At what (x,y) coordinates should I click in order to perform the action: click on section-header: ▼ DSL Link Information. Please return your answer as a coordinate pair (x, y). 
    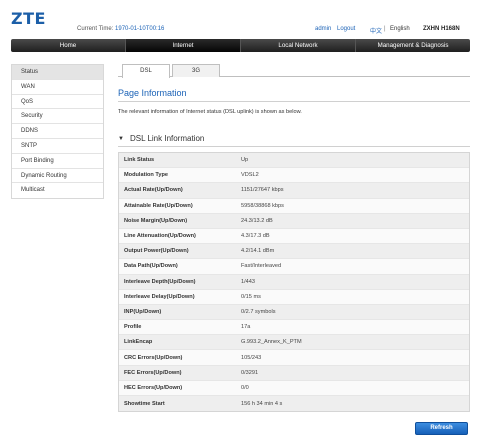
    Looking at the image, I should click on (161, 138).